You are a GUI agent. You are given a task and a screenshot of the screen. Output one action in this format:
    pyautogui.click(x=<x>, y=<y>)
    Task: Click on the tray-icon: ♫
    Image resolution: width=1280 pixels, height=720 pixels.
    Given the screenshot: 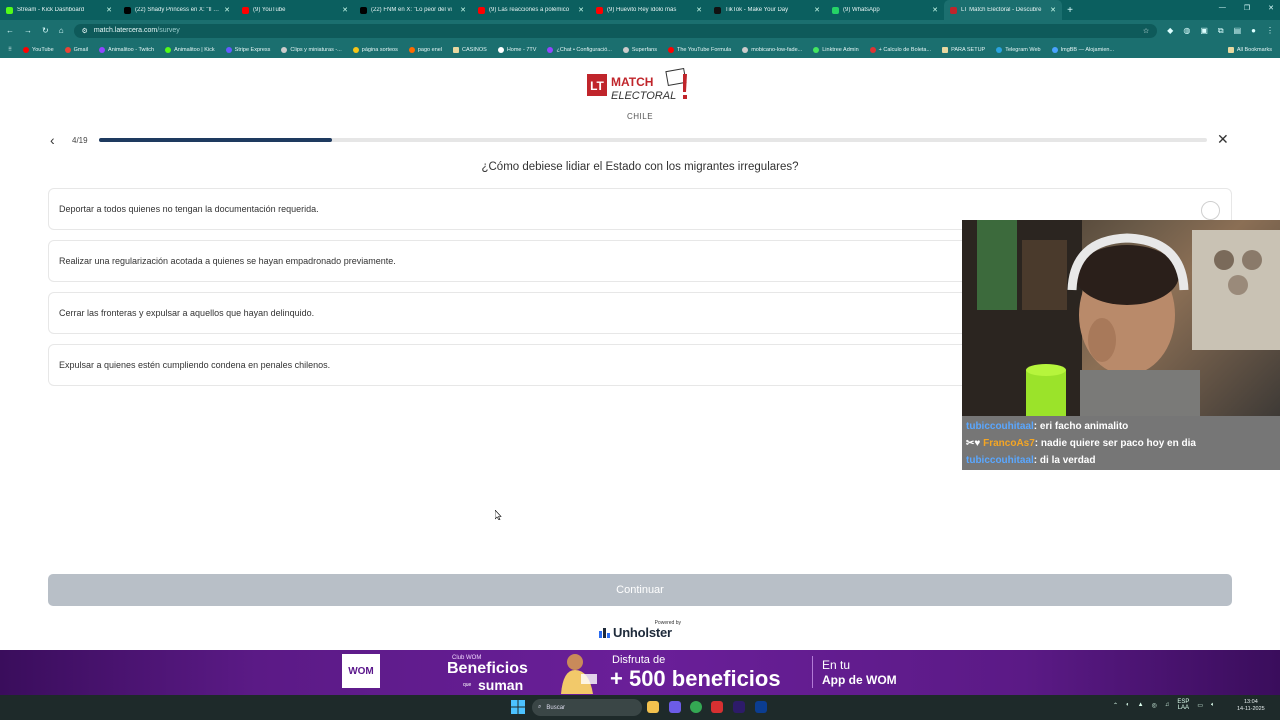 What is the action you would take?
    pyautogui.click(x=1167, y=705)
    